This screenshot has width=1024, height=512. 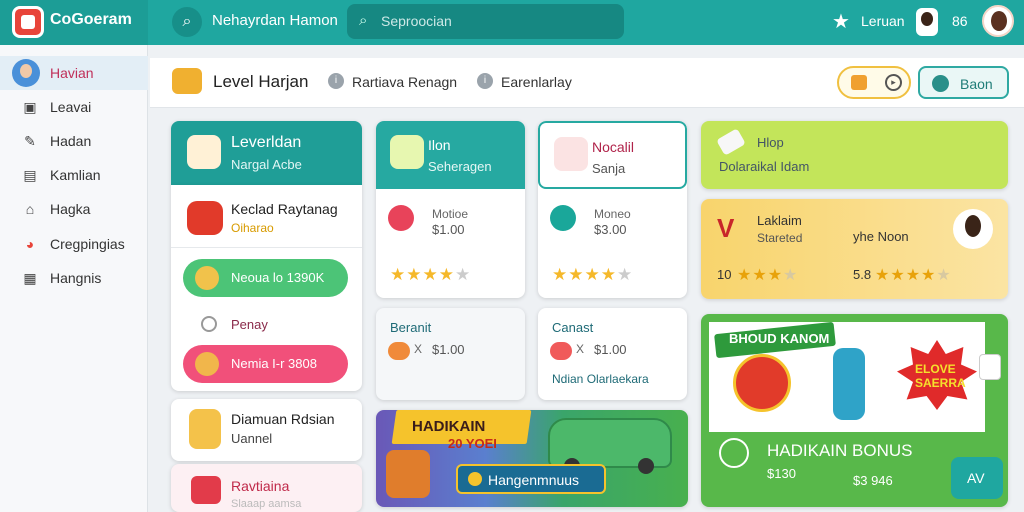 I want to click on offer-footer: Ndian Olarlaekara, so click(x=600, y=379).